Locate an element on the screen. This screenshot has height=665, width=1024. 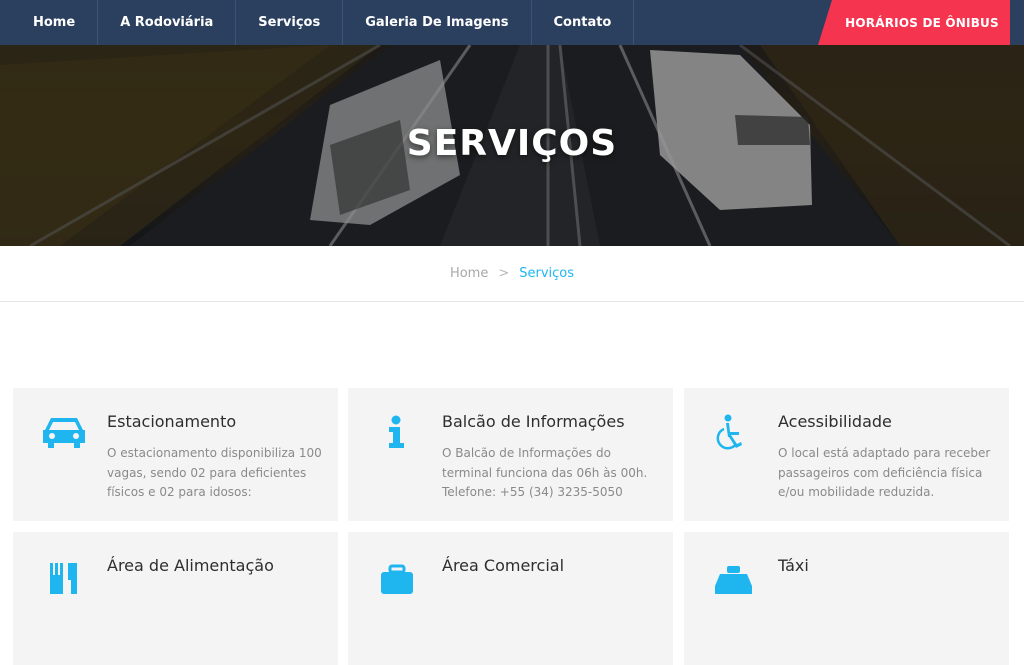
taxi-icon is located at coordinates (733, 580).